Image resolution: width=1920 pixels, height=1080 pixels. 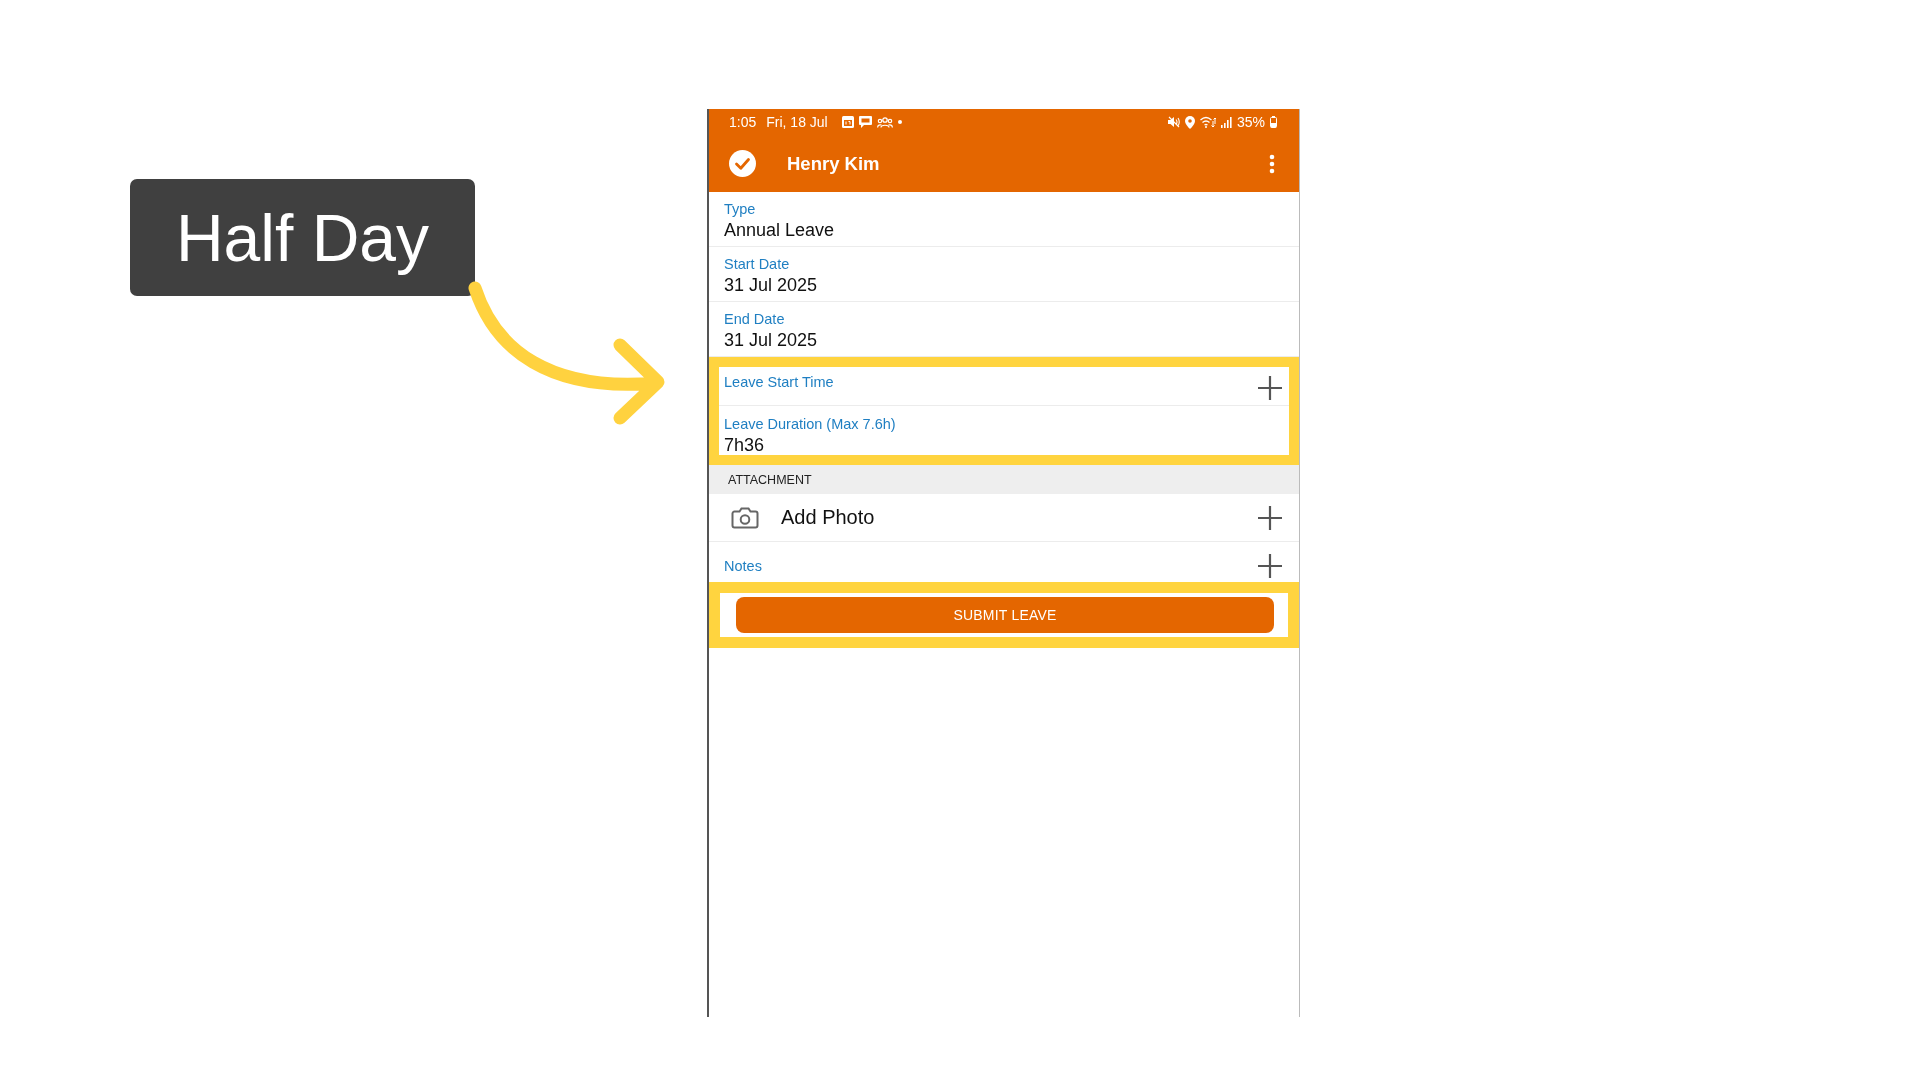 I want to click on signal-icon, so click(x=1226, y=122).